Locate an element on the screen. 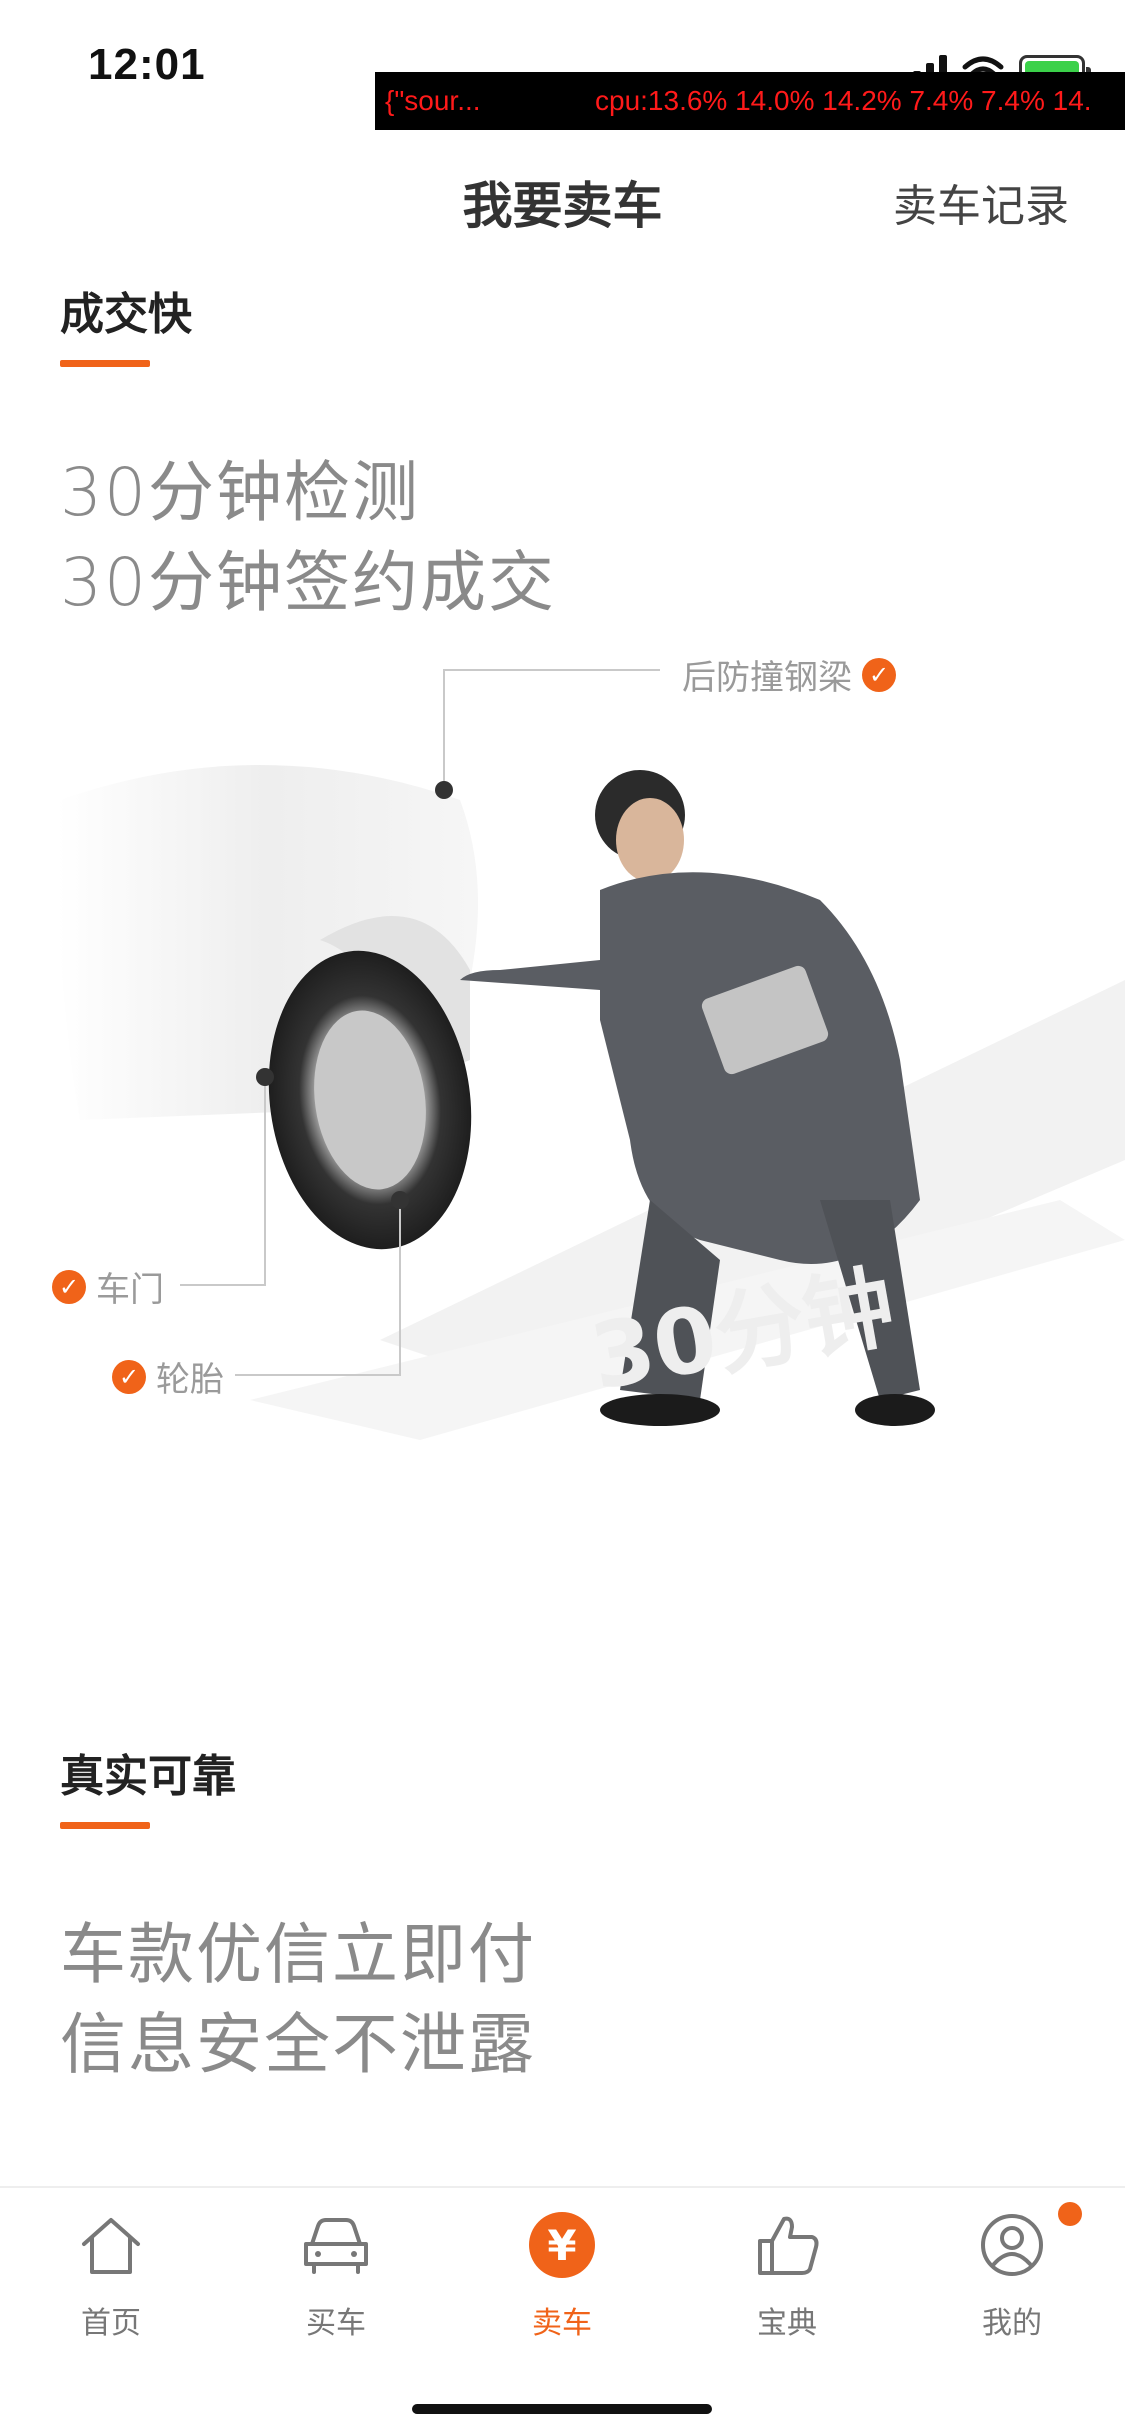  callout-door: ✓ 车门 is located at coordinates (113, 1286).